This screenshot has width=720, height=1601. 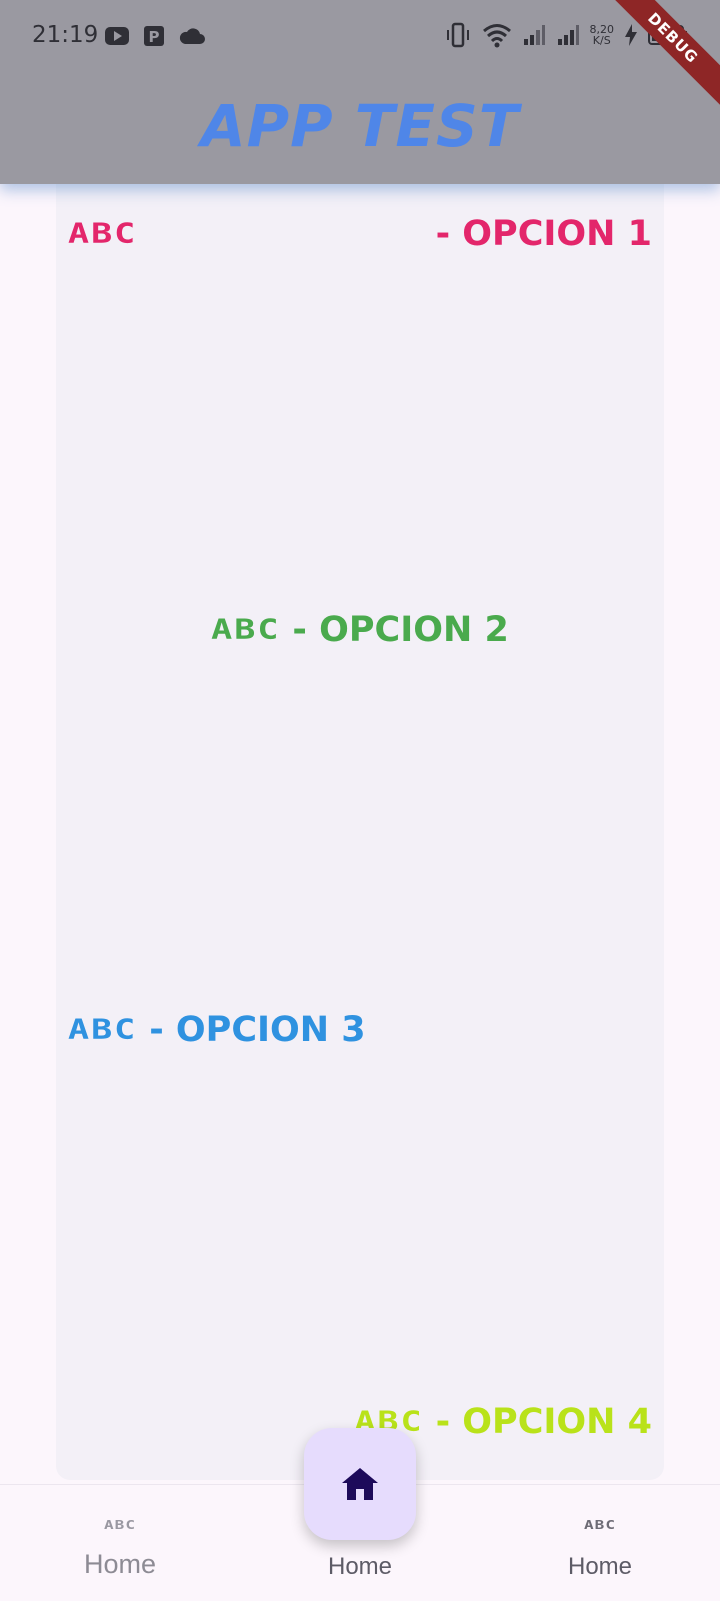 I want to click on status-time: 21:19, so click(x=65, y=35).